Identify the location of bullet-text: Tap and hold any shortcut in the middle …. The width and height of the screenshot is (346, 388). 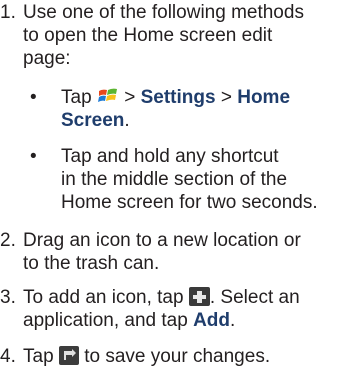
(201, 179).